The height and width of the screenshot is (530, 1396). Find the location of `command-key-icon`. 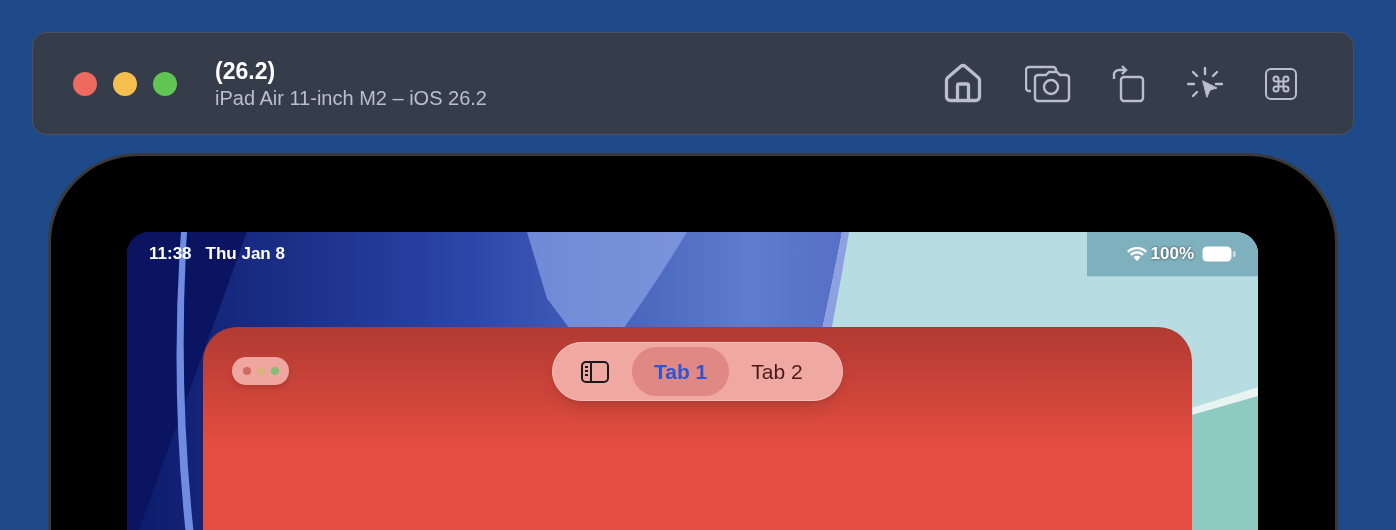

command-key-icon is located at coordinates (1281, 83).